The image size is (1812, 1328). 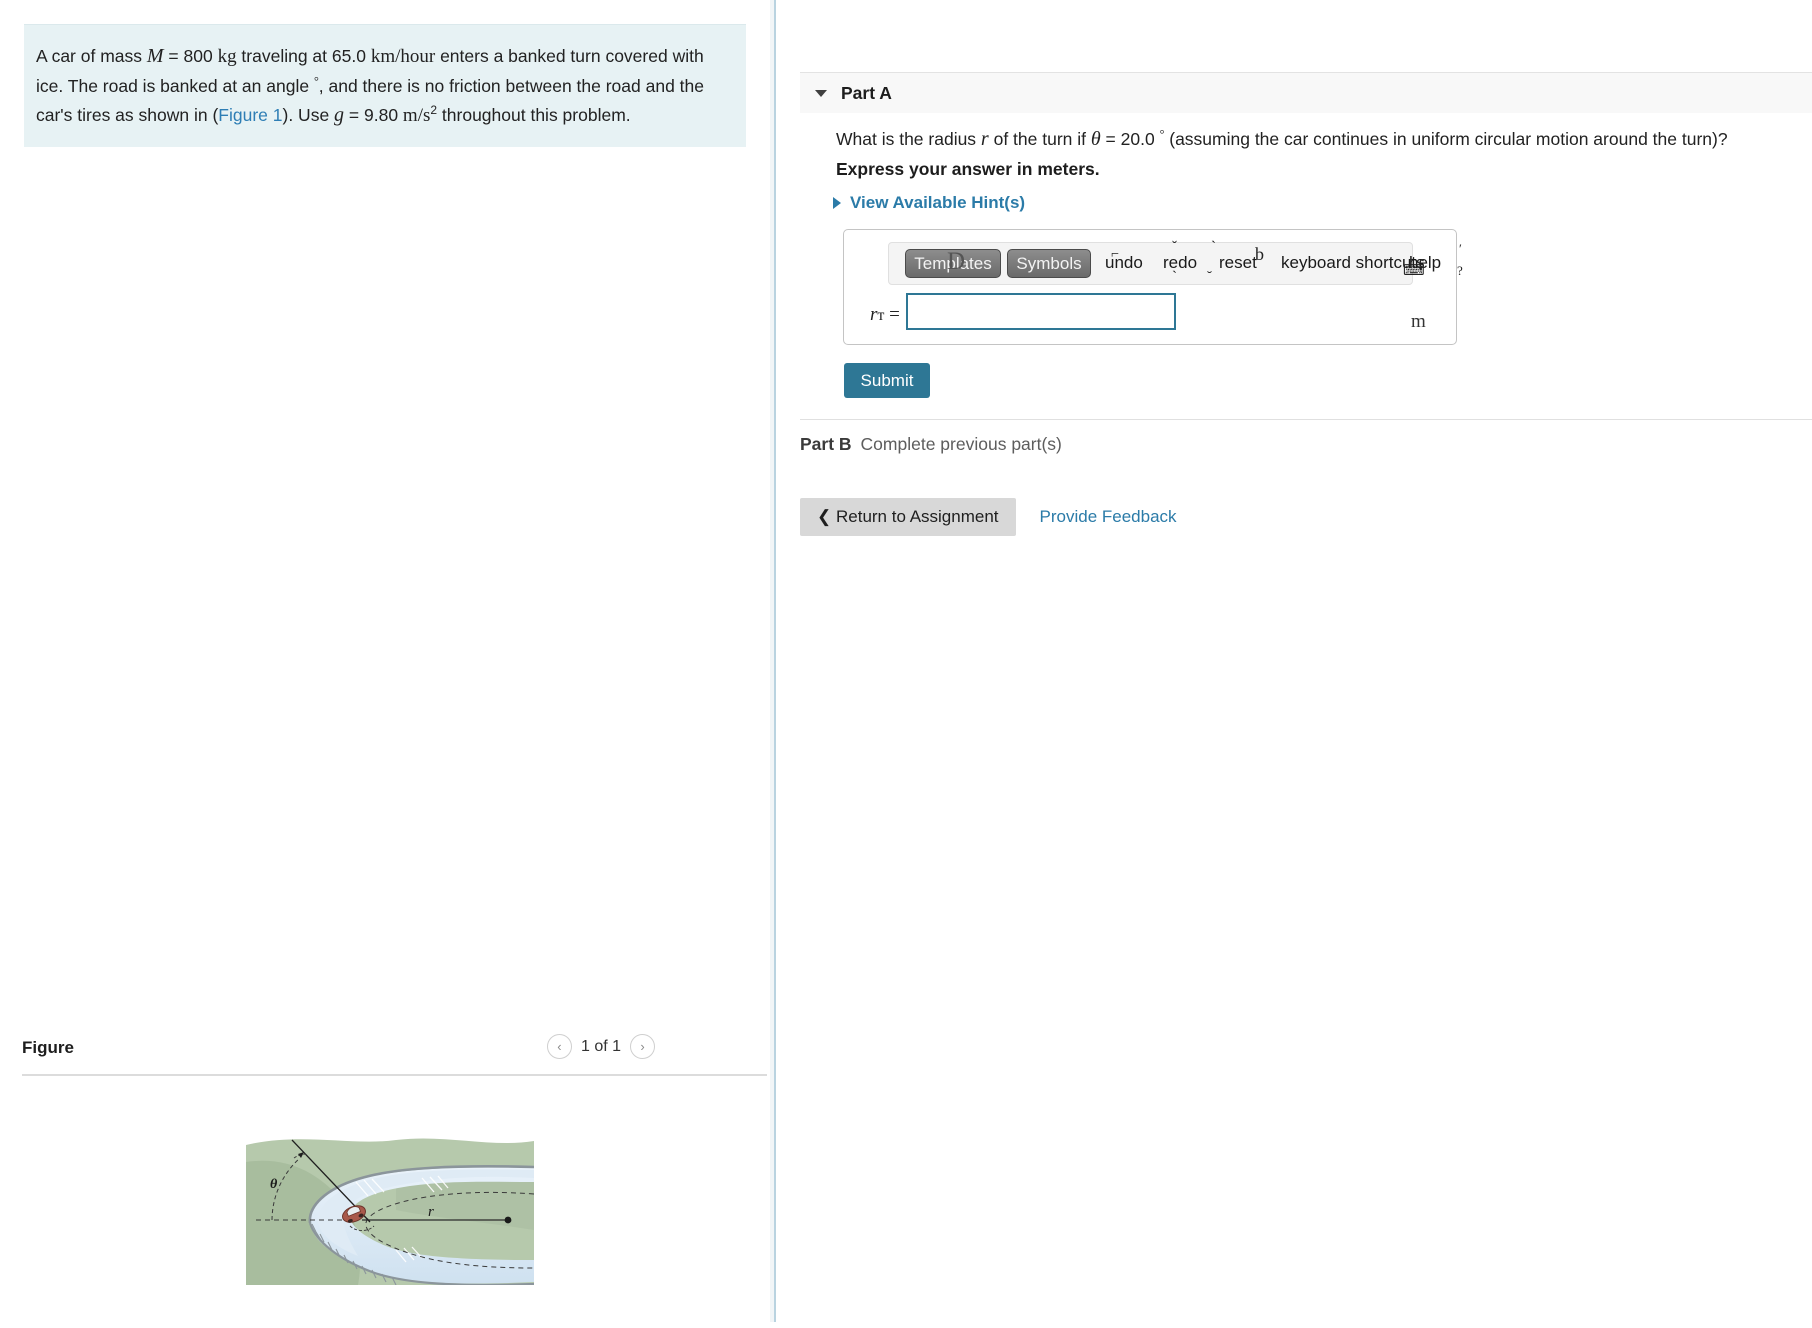 What do you see at coordinates (961, 444) in the screenshot?
I see `part-b-status: Complete previous part(s)` at bounding box center [961, 444].